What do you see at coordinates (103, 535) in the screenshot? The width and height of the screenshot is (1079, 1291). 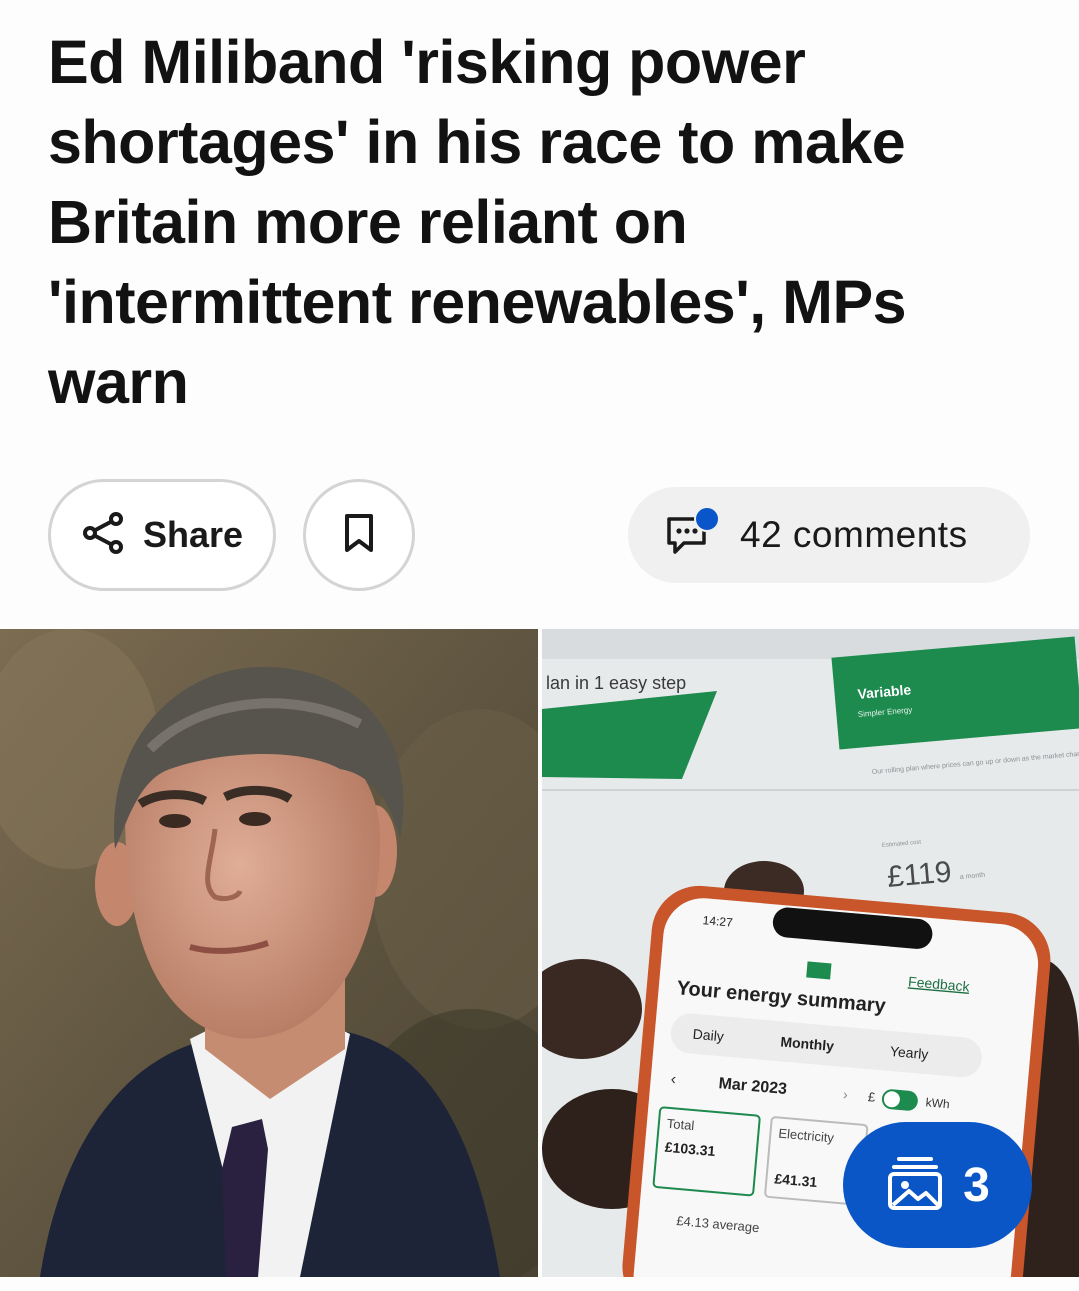 I see `share-icon` at bounding box center [103, 535].